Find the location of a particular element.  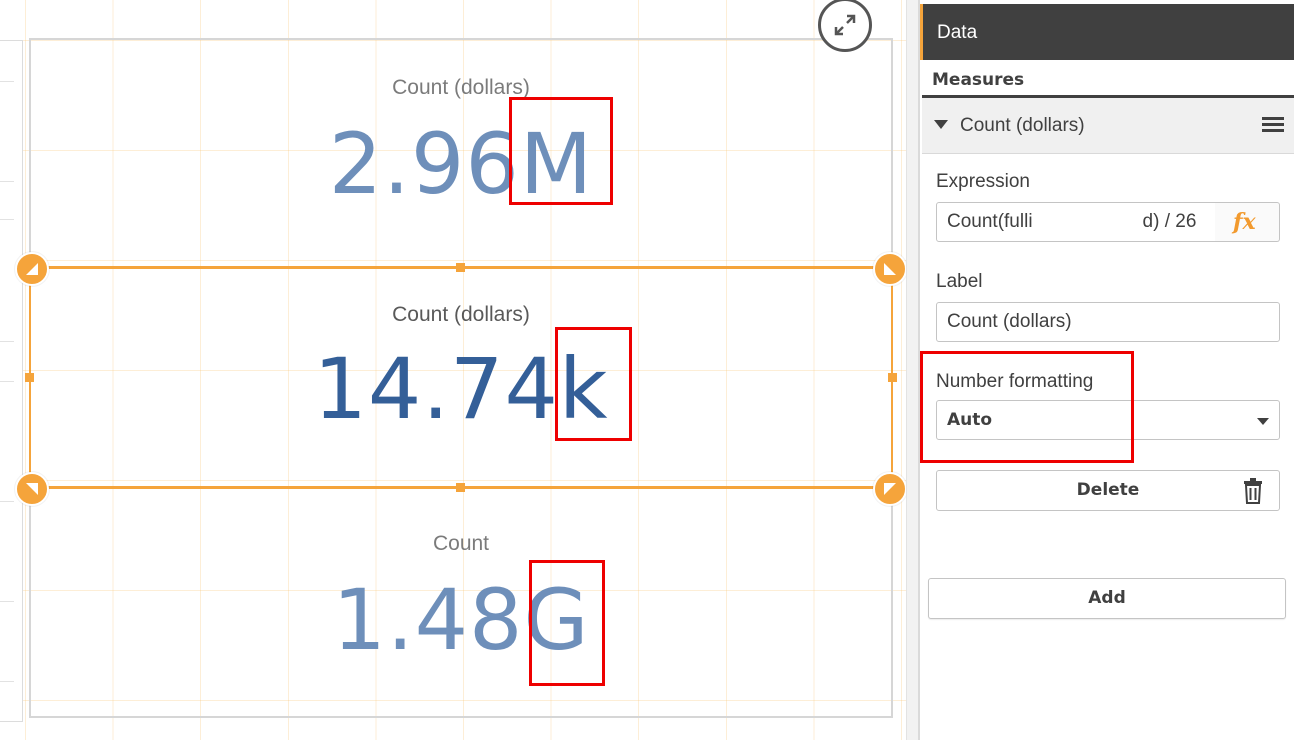

resize-handle-left is located at coordinates (29, 377).